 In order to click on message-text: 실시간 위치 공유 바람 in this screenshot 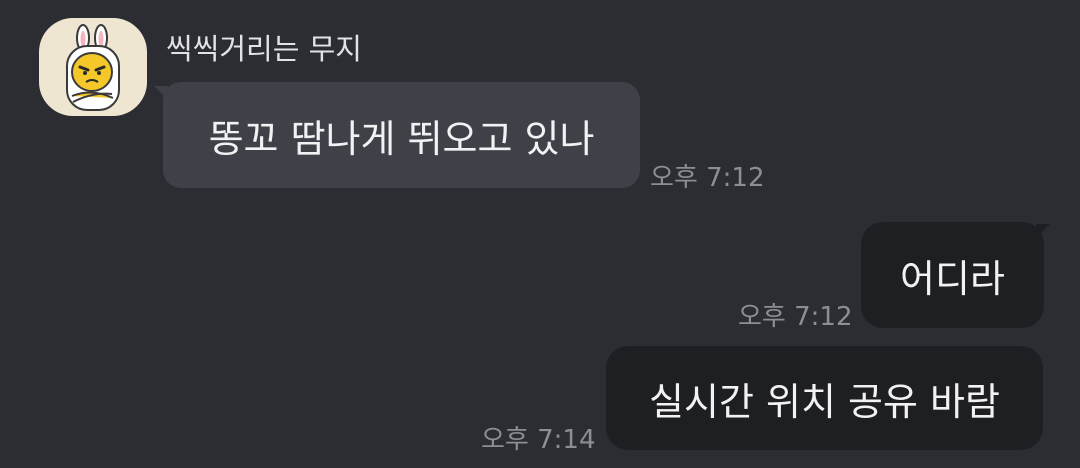, I will do `click(824, 401)`.